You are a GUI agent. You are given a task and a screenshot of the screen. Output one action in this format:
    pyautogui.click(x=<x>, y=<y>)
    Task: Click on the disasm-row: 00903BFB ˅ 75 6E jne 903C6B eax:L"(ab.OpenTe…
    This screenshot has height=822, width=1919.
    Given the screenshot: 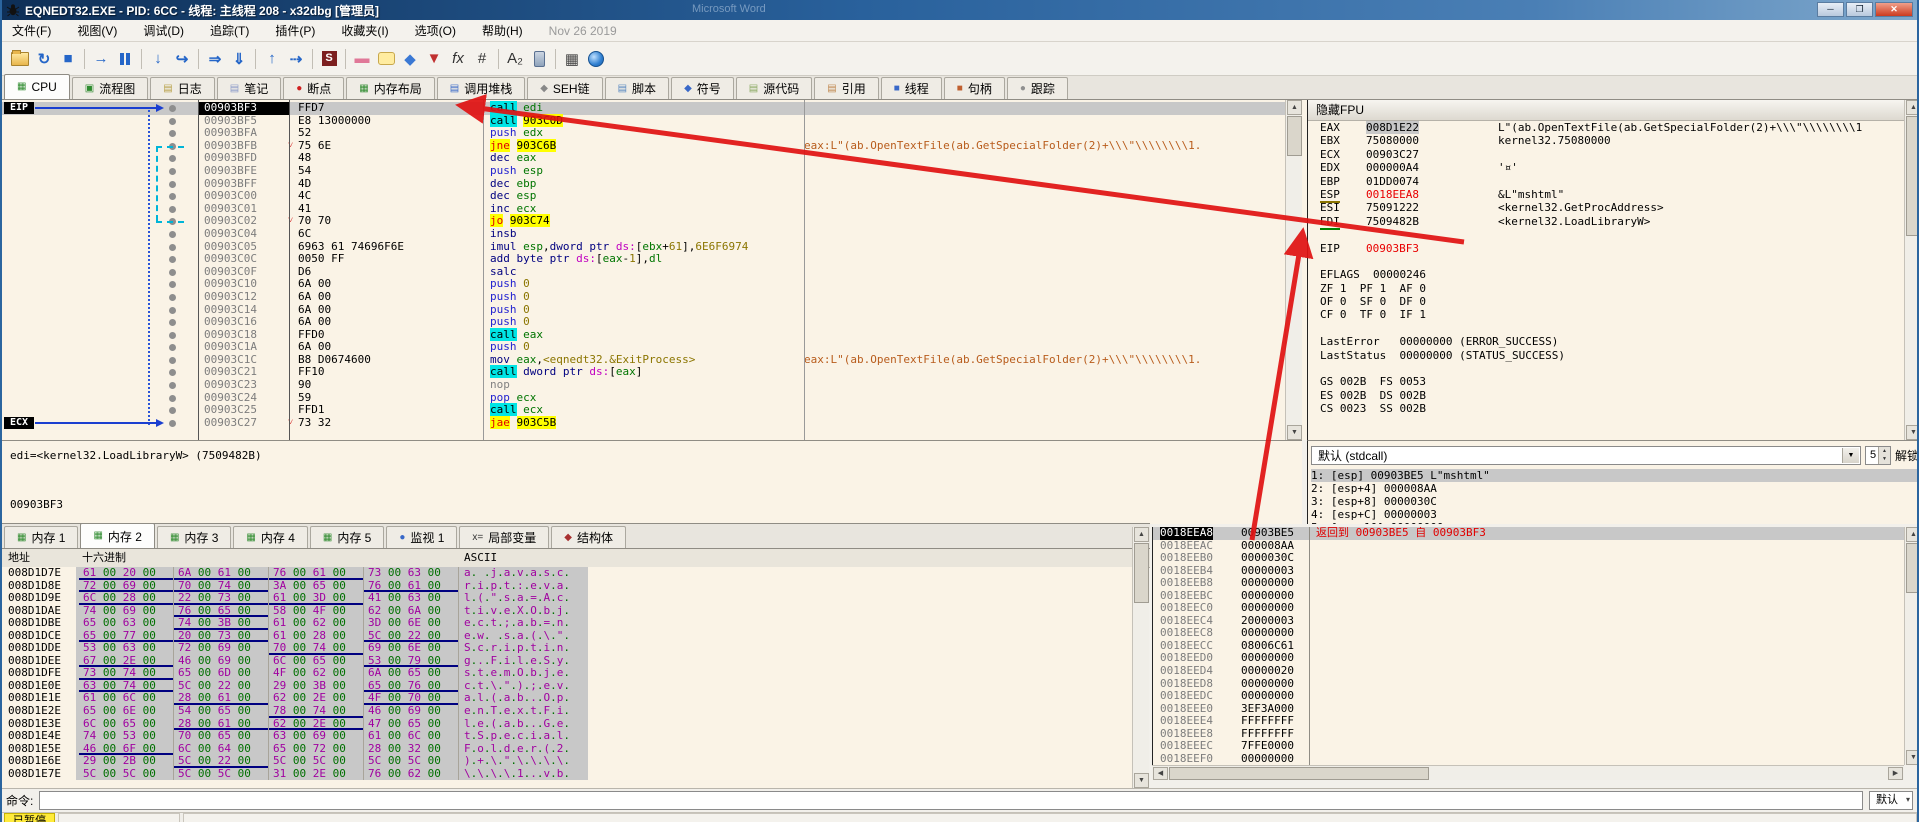 What is the action you would take?
    pyautogui.click(x=643, y=145)
    